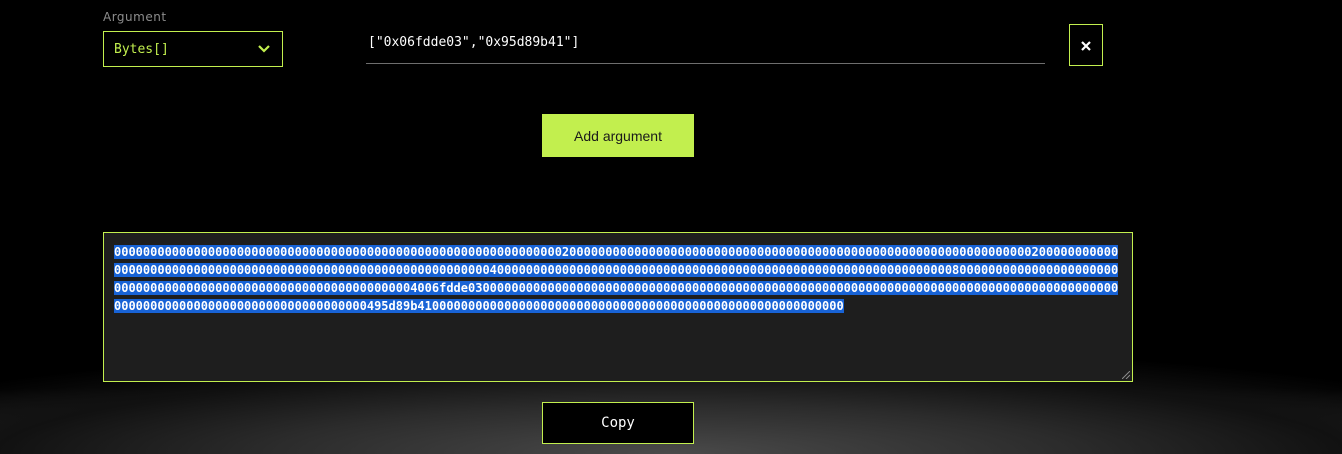  Describe the element at coordinates (193, 49) in the screenshot. I see `argument-type-select: Bytes[]` at that location.